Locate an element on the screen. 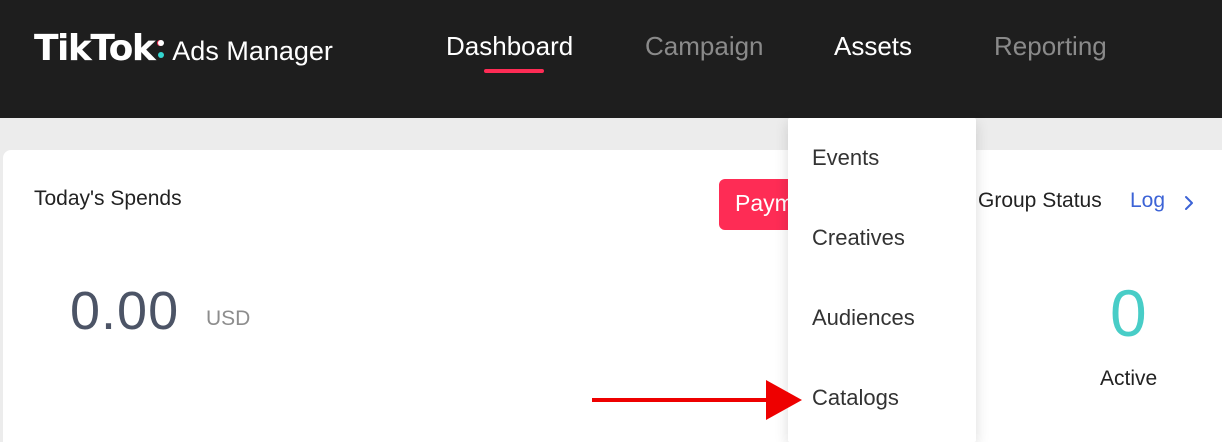 This screenshot has width=1222, height=442. pointer-arrow-icon is located at coordinates (697, 400).